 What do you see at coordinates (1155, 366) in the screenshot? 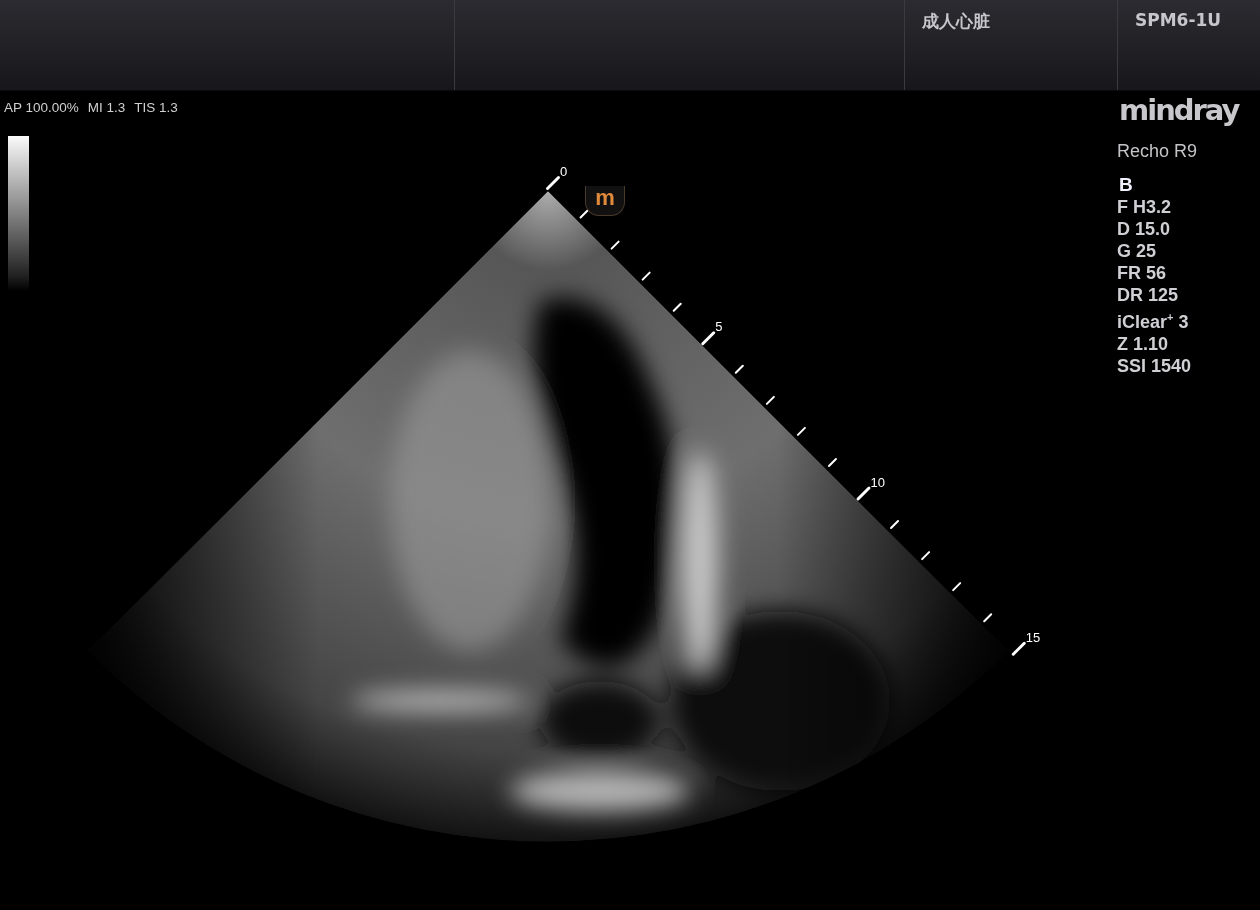
I see `imaging-parameter: SSI 1540` at bounding box center [1155, 366].